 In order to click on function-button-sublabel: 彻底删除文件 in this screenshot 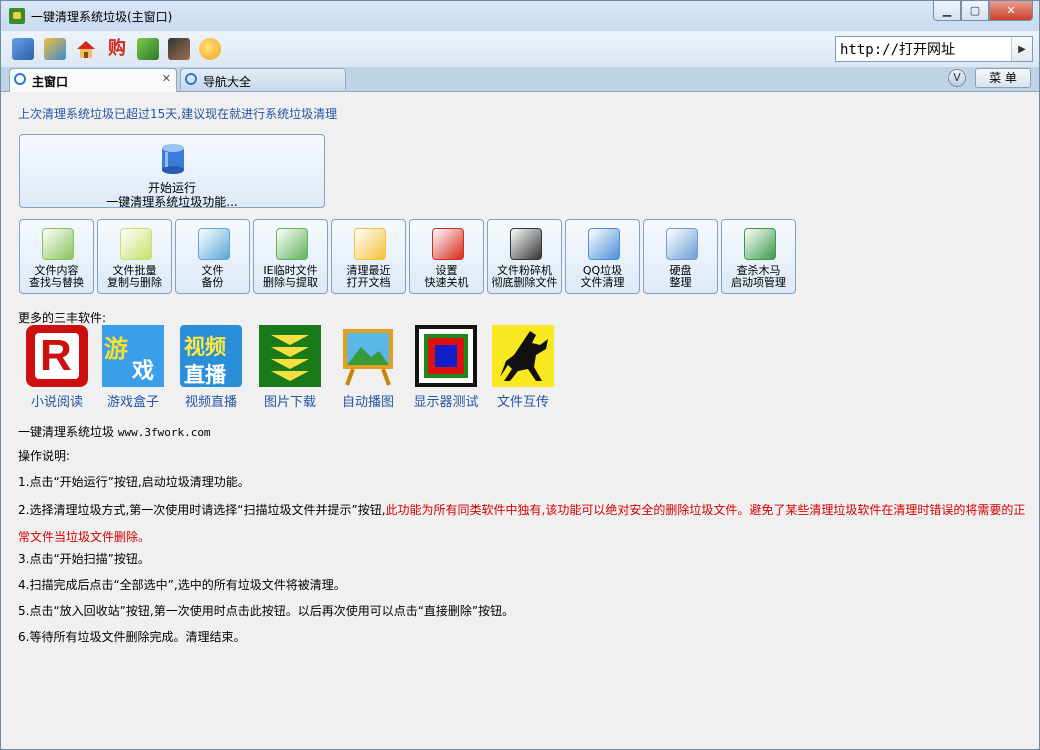, I will do `click(524, 282)`.